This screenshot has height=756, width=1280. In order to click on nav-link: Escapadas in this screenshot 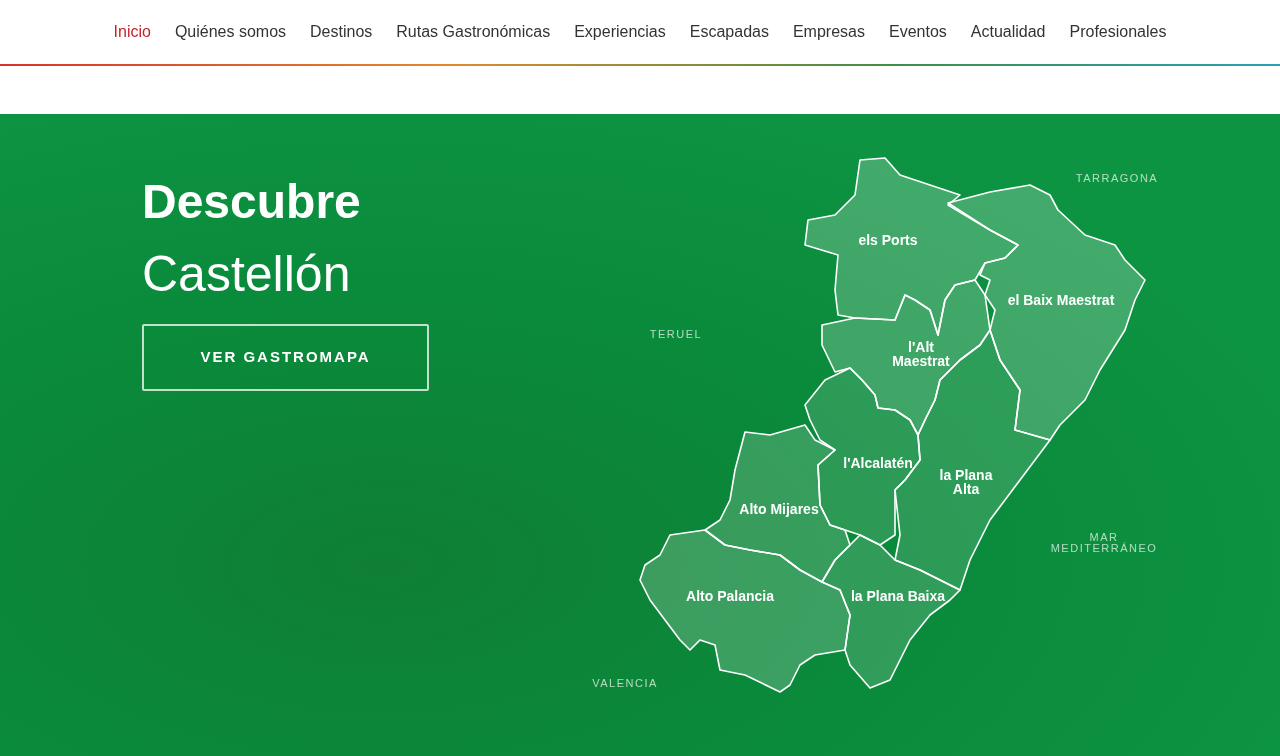, I will do `click(729, 32)`.